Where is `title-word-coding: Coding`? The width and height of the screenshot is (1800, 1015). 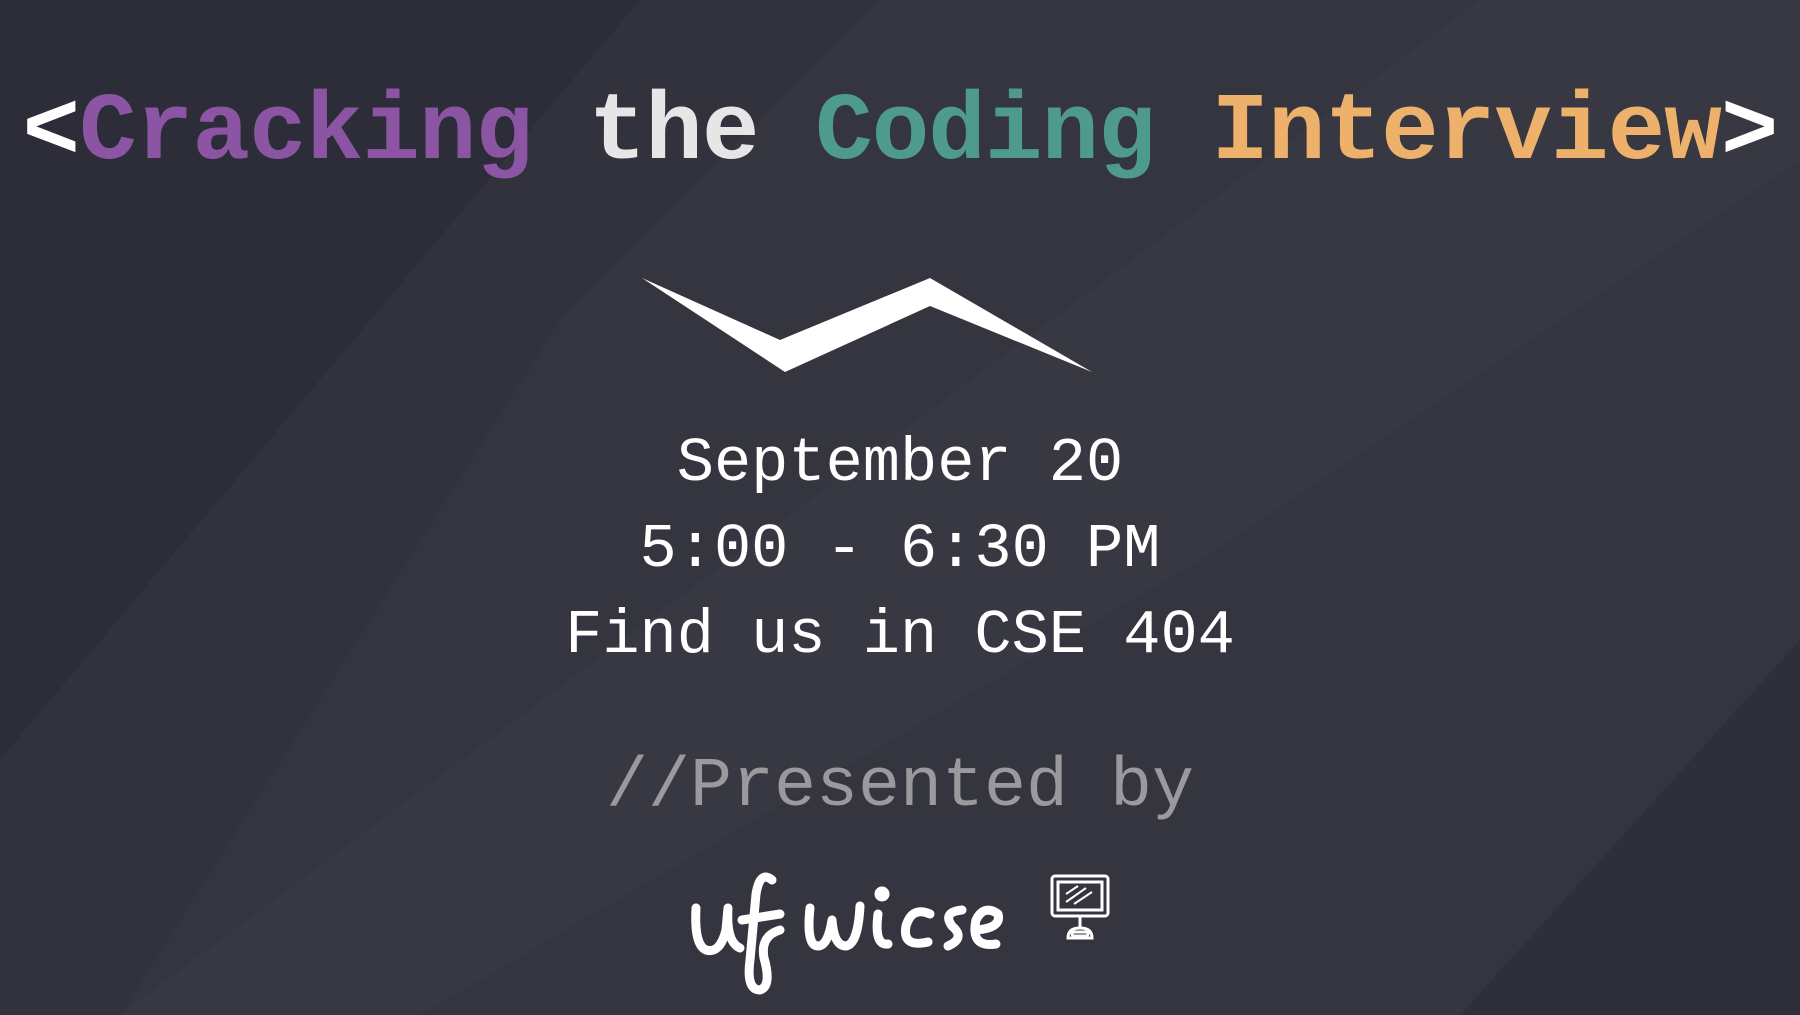
title-word-coding: Coding is located at coordinates (985, 132).